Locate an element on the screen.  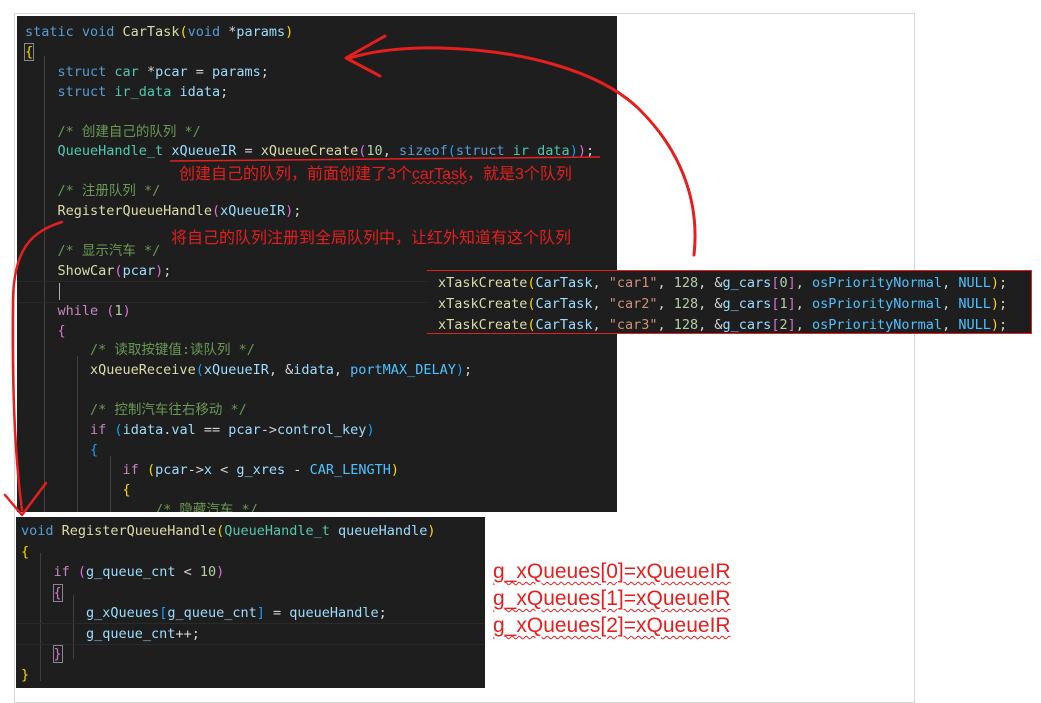
code-token: } is located at coordinates (25, 674).